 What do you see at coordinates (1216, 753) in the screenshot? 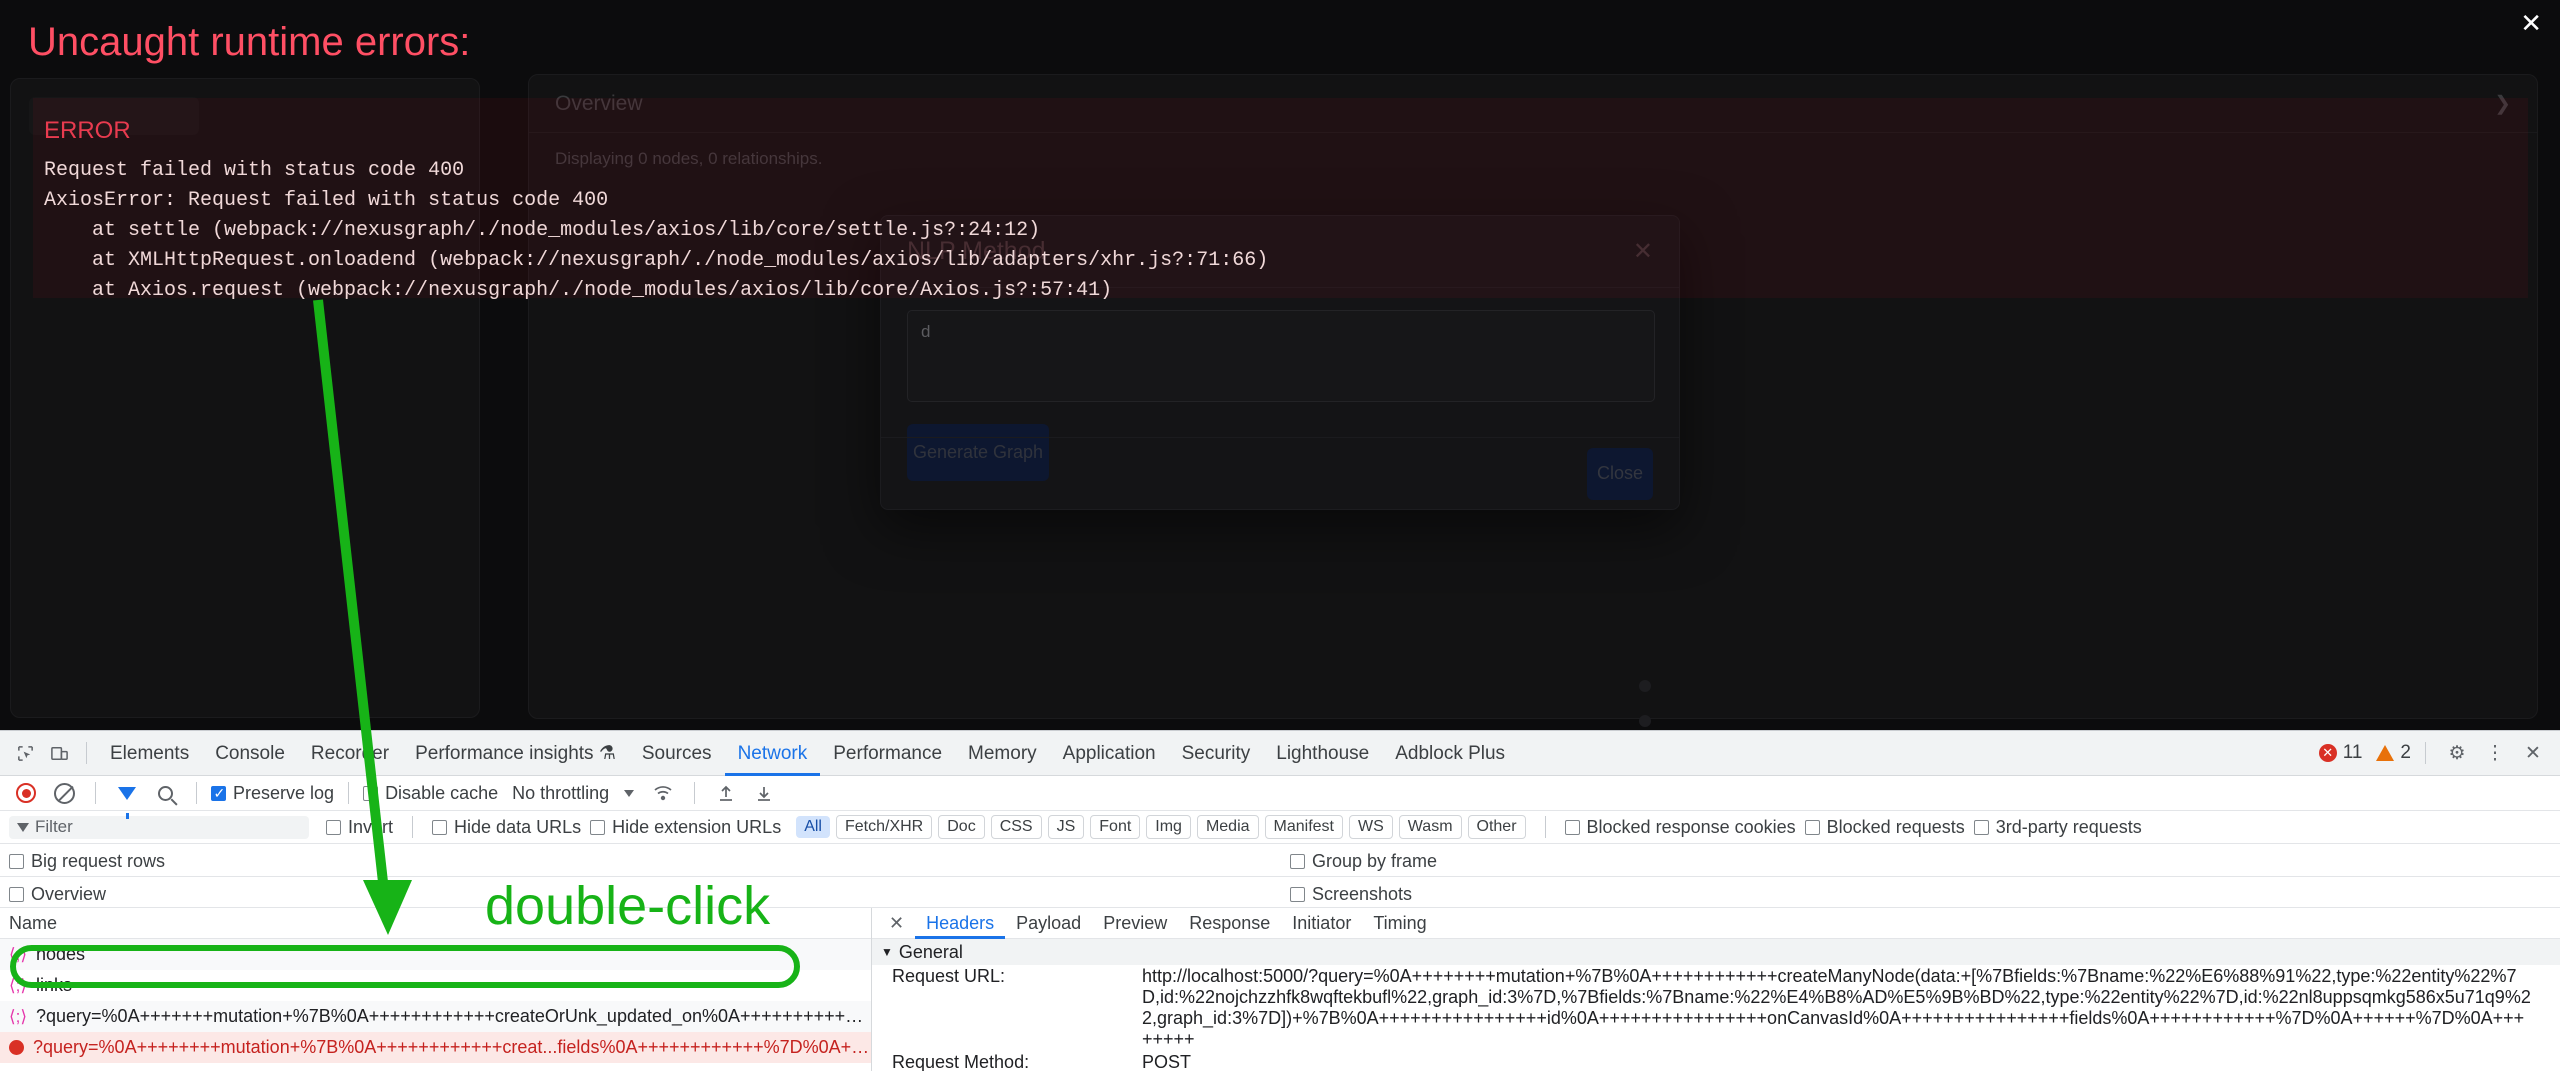
I see `devtools-tab-security: Security` at bounding box center [1216, 753].